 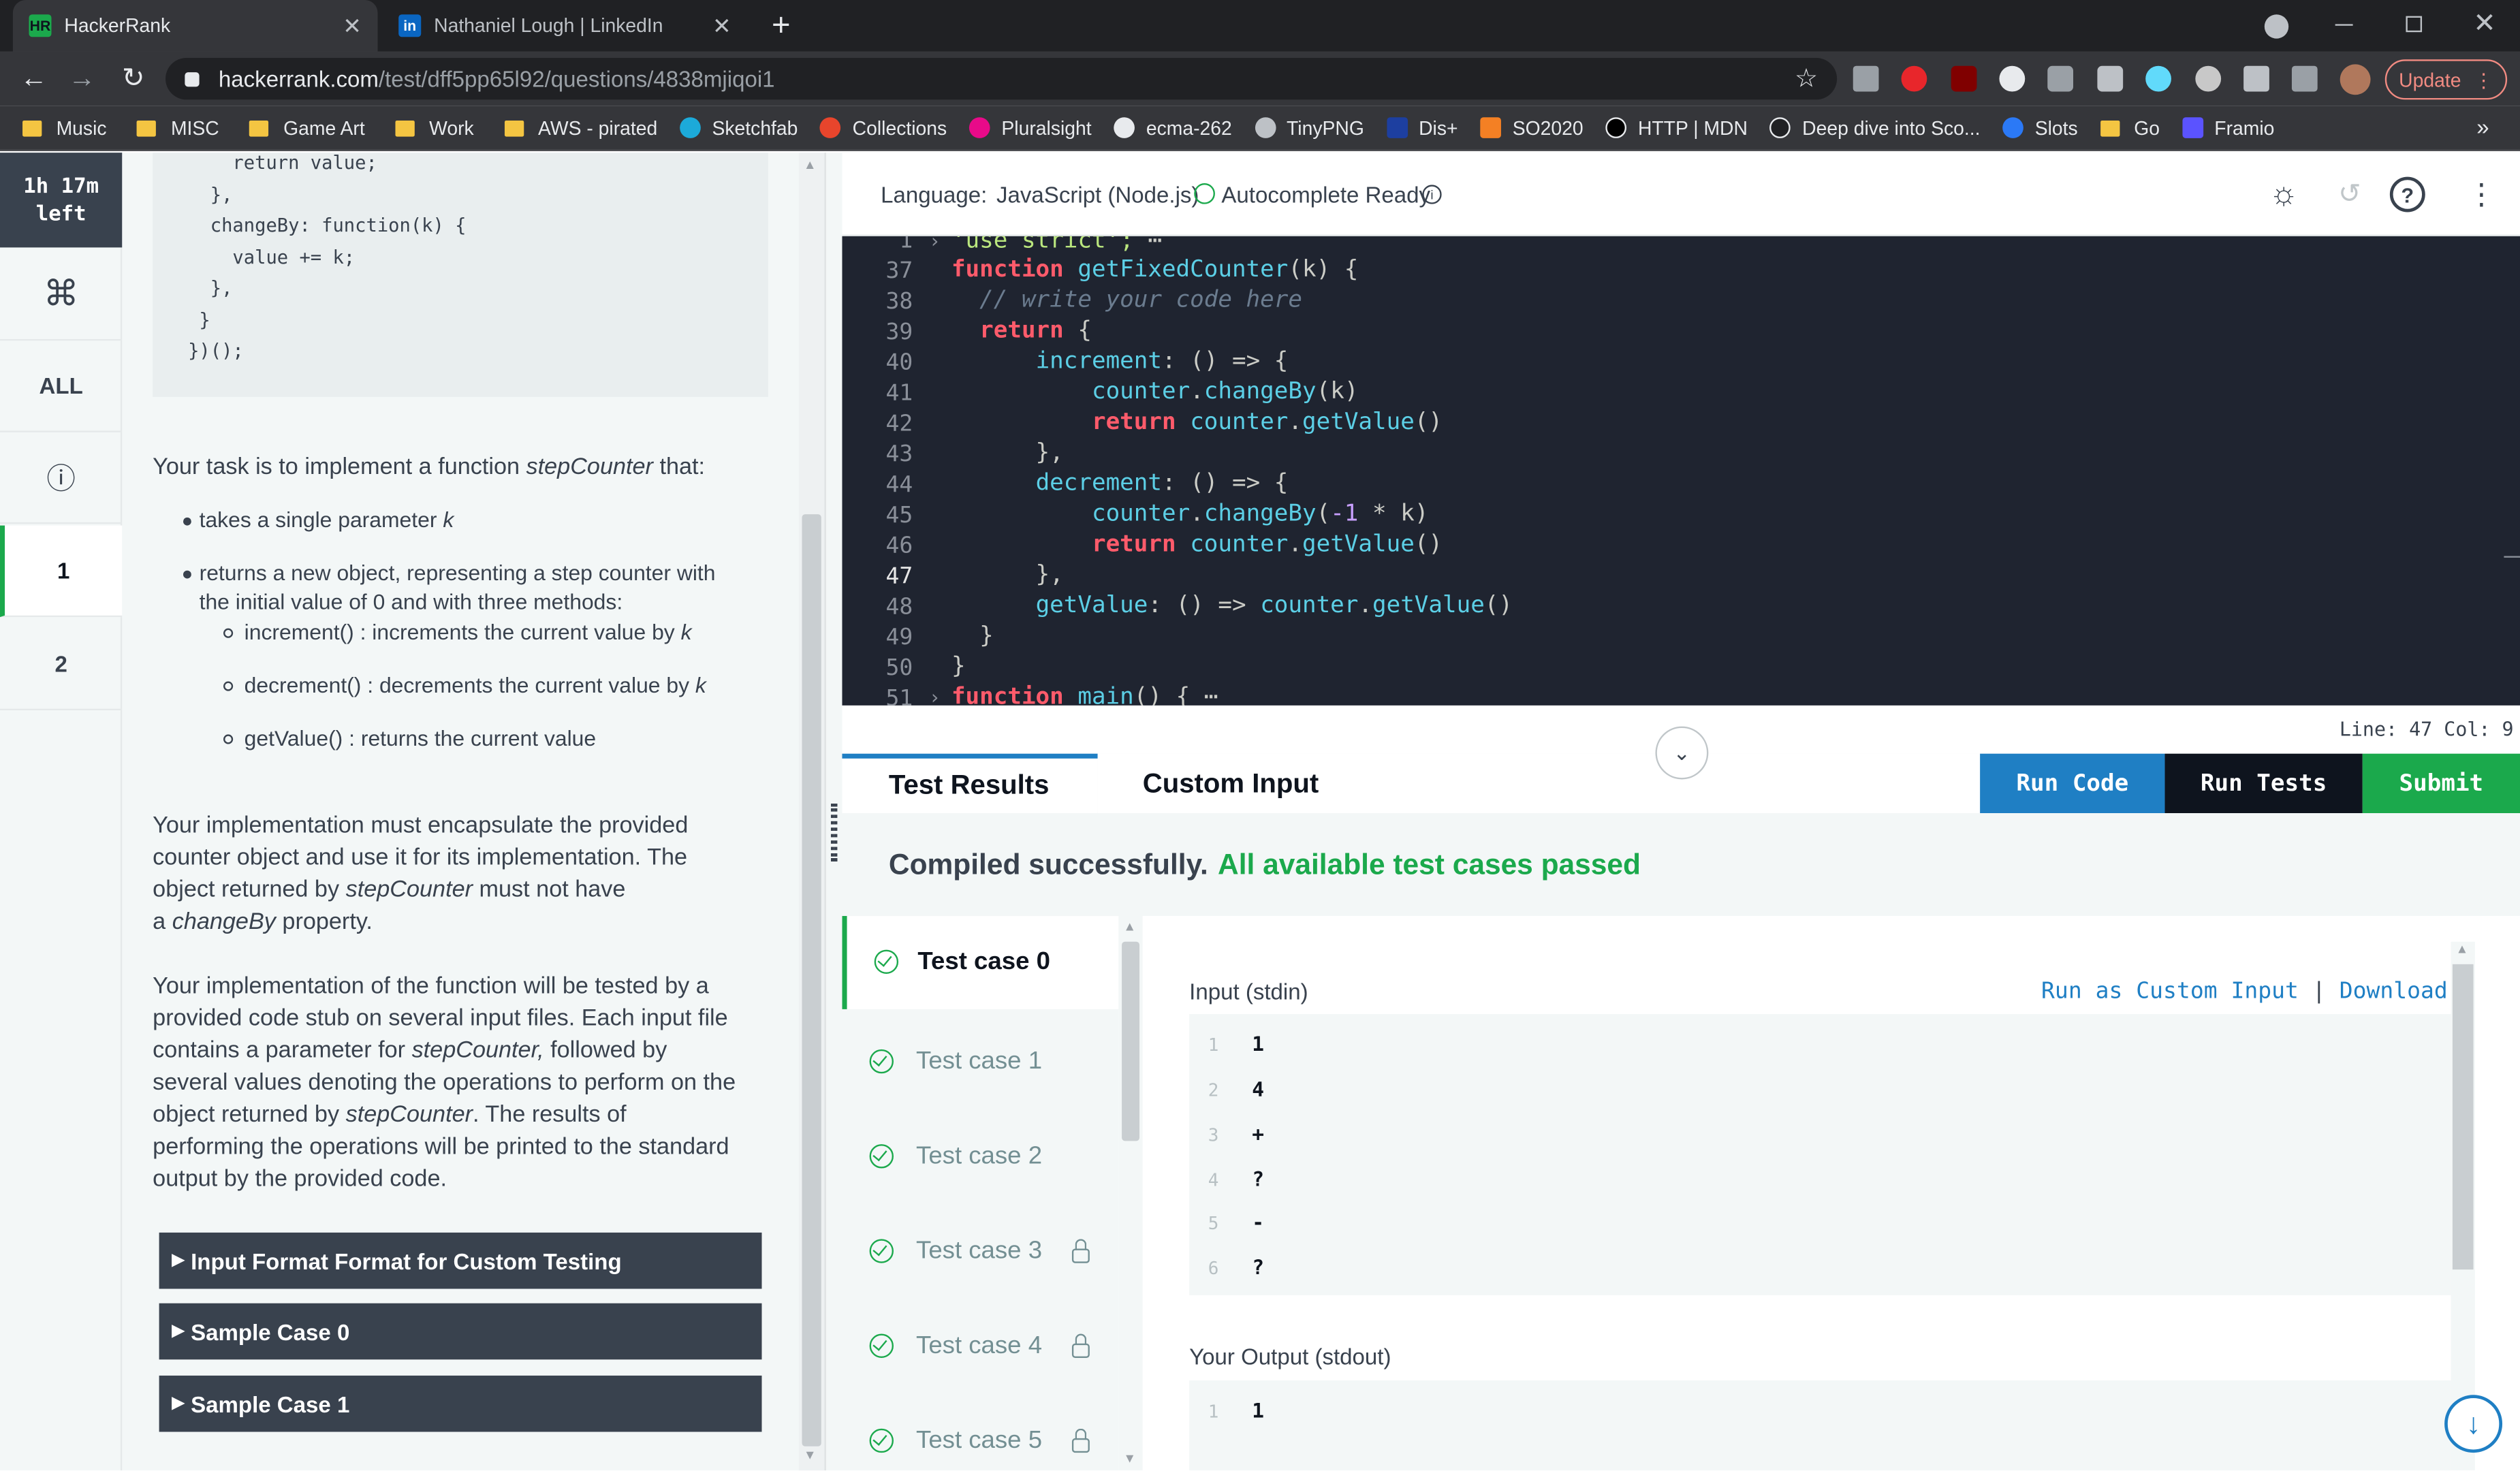 What do you see at coordinates (2344, 25) in the screenshot?
I see `minimize-icon` at bounding box center [2344, 25].